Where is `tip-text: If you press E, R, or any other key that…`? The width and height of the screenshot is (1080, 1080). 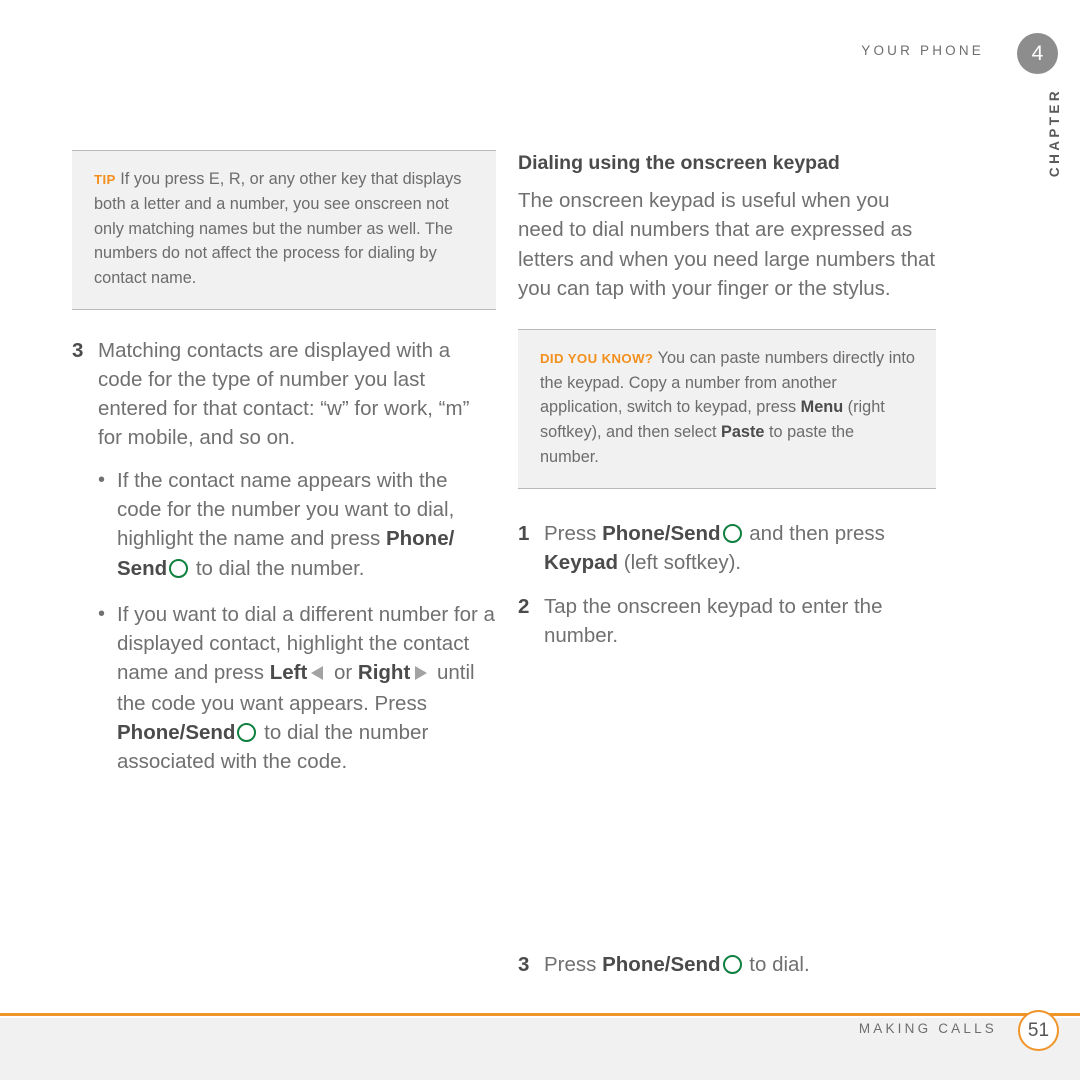
tip-text: If you press E, R, or any other key that… is located at coordinates (278, 229).